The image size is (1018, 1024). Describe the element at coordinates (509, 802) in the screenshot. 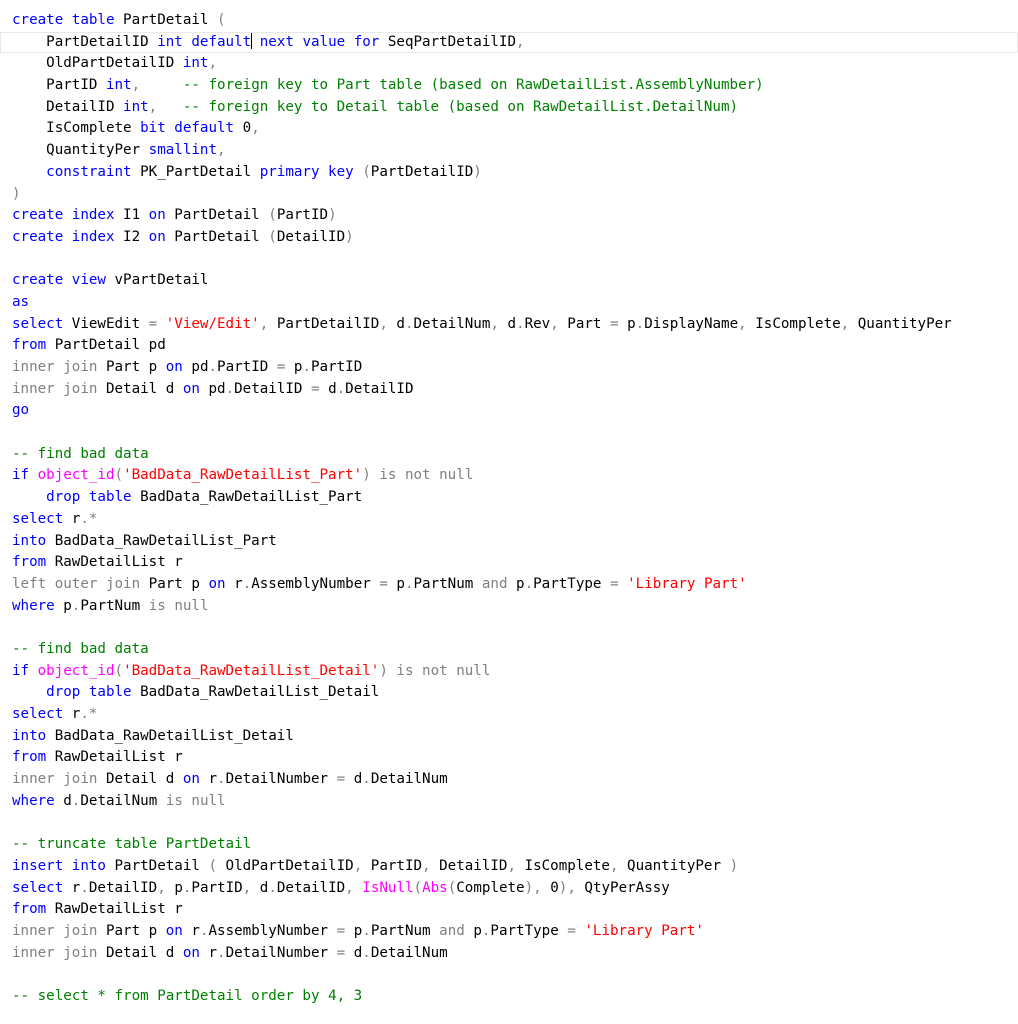

I see `code-line: where d.DetailNum is null` at that location.